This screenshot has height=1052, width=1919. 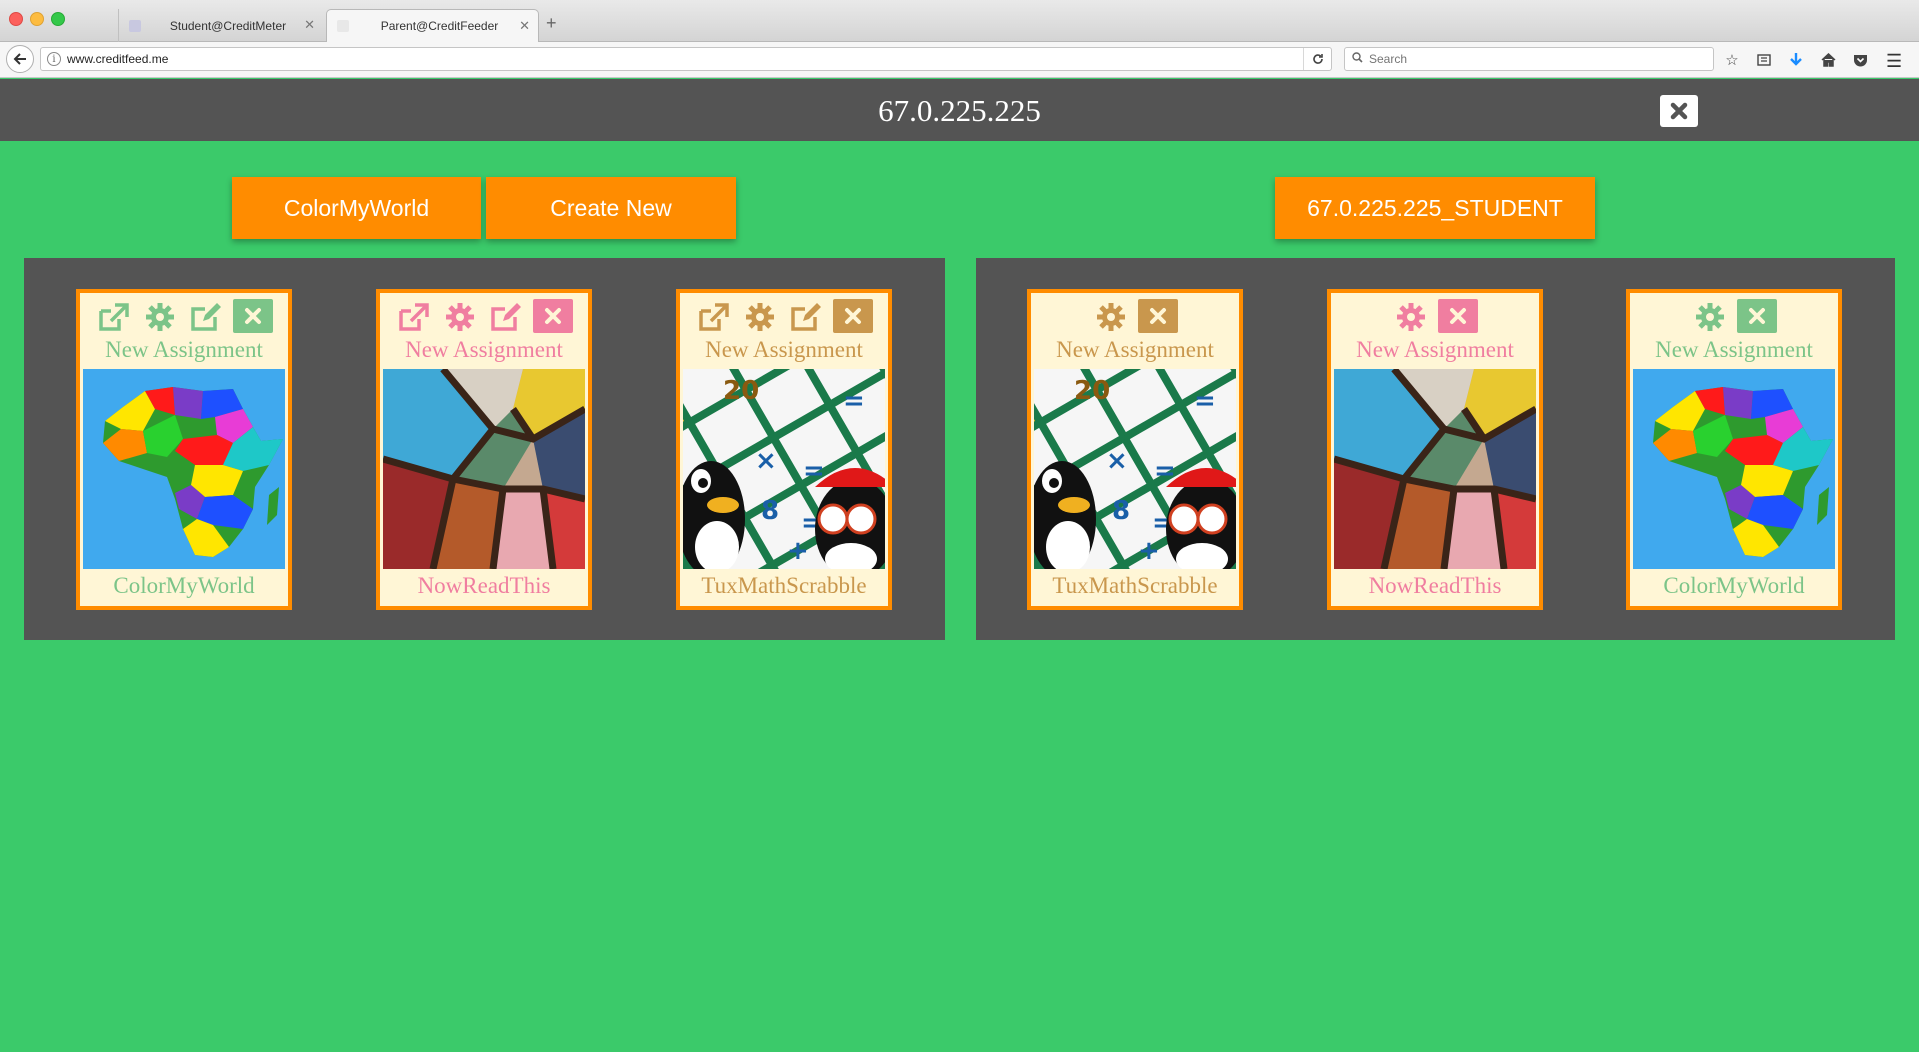 I want to click on search-input, so click(x=1541, y=59).